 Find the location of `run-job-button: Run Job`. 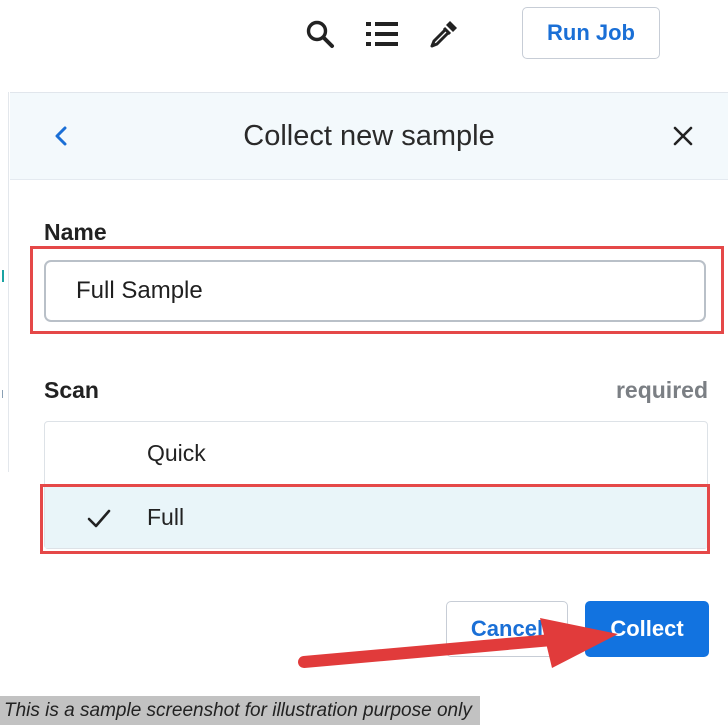

run-job-button: Run Job is located at coordinates (591, 33).